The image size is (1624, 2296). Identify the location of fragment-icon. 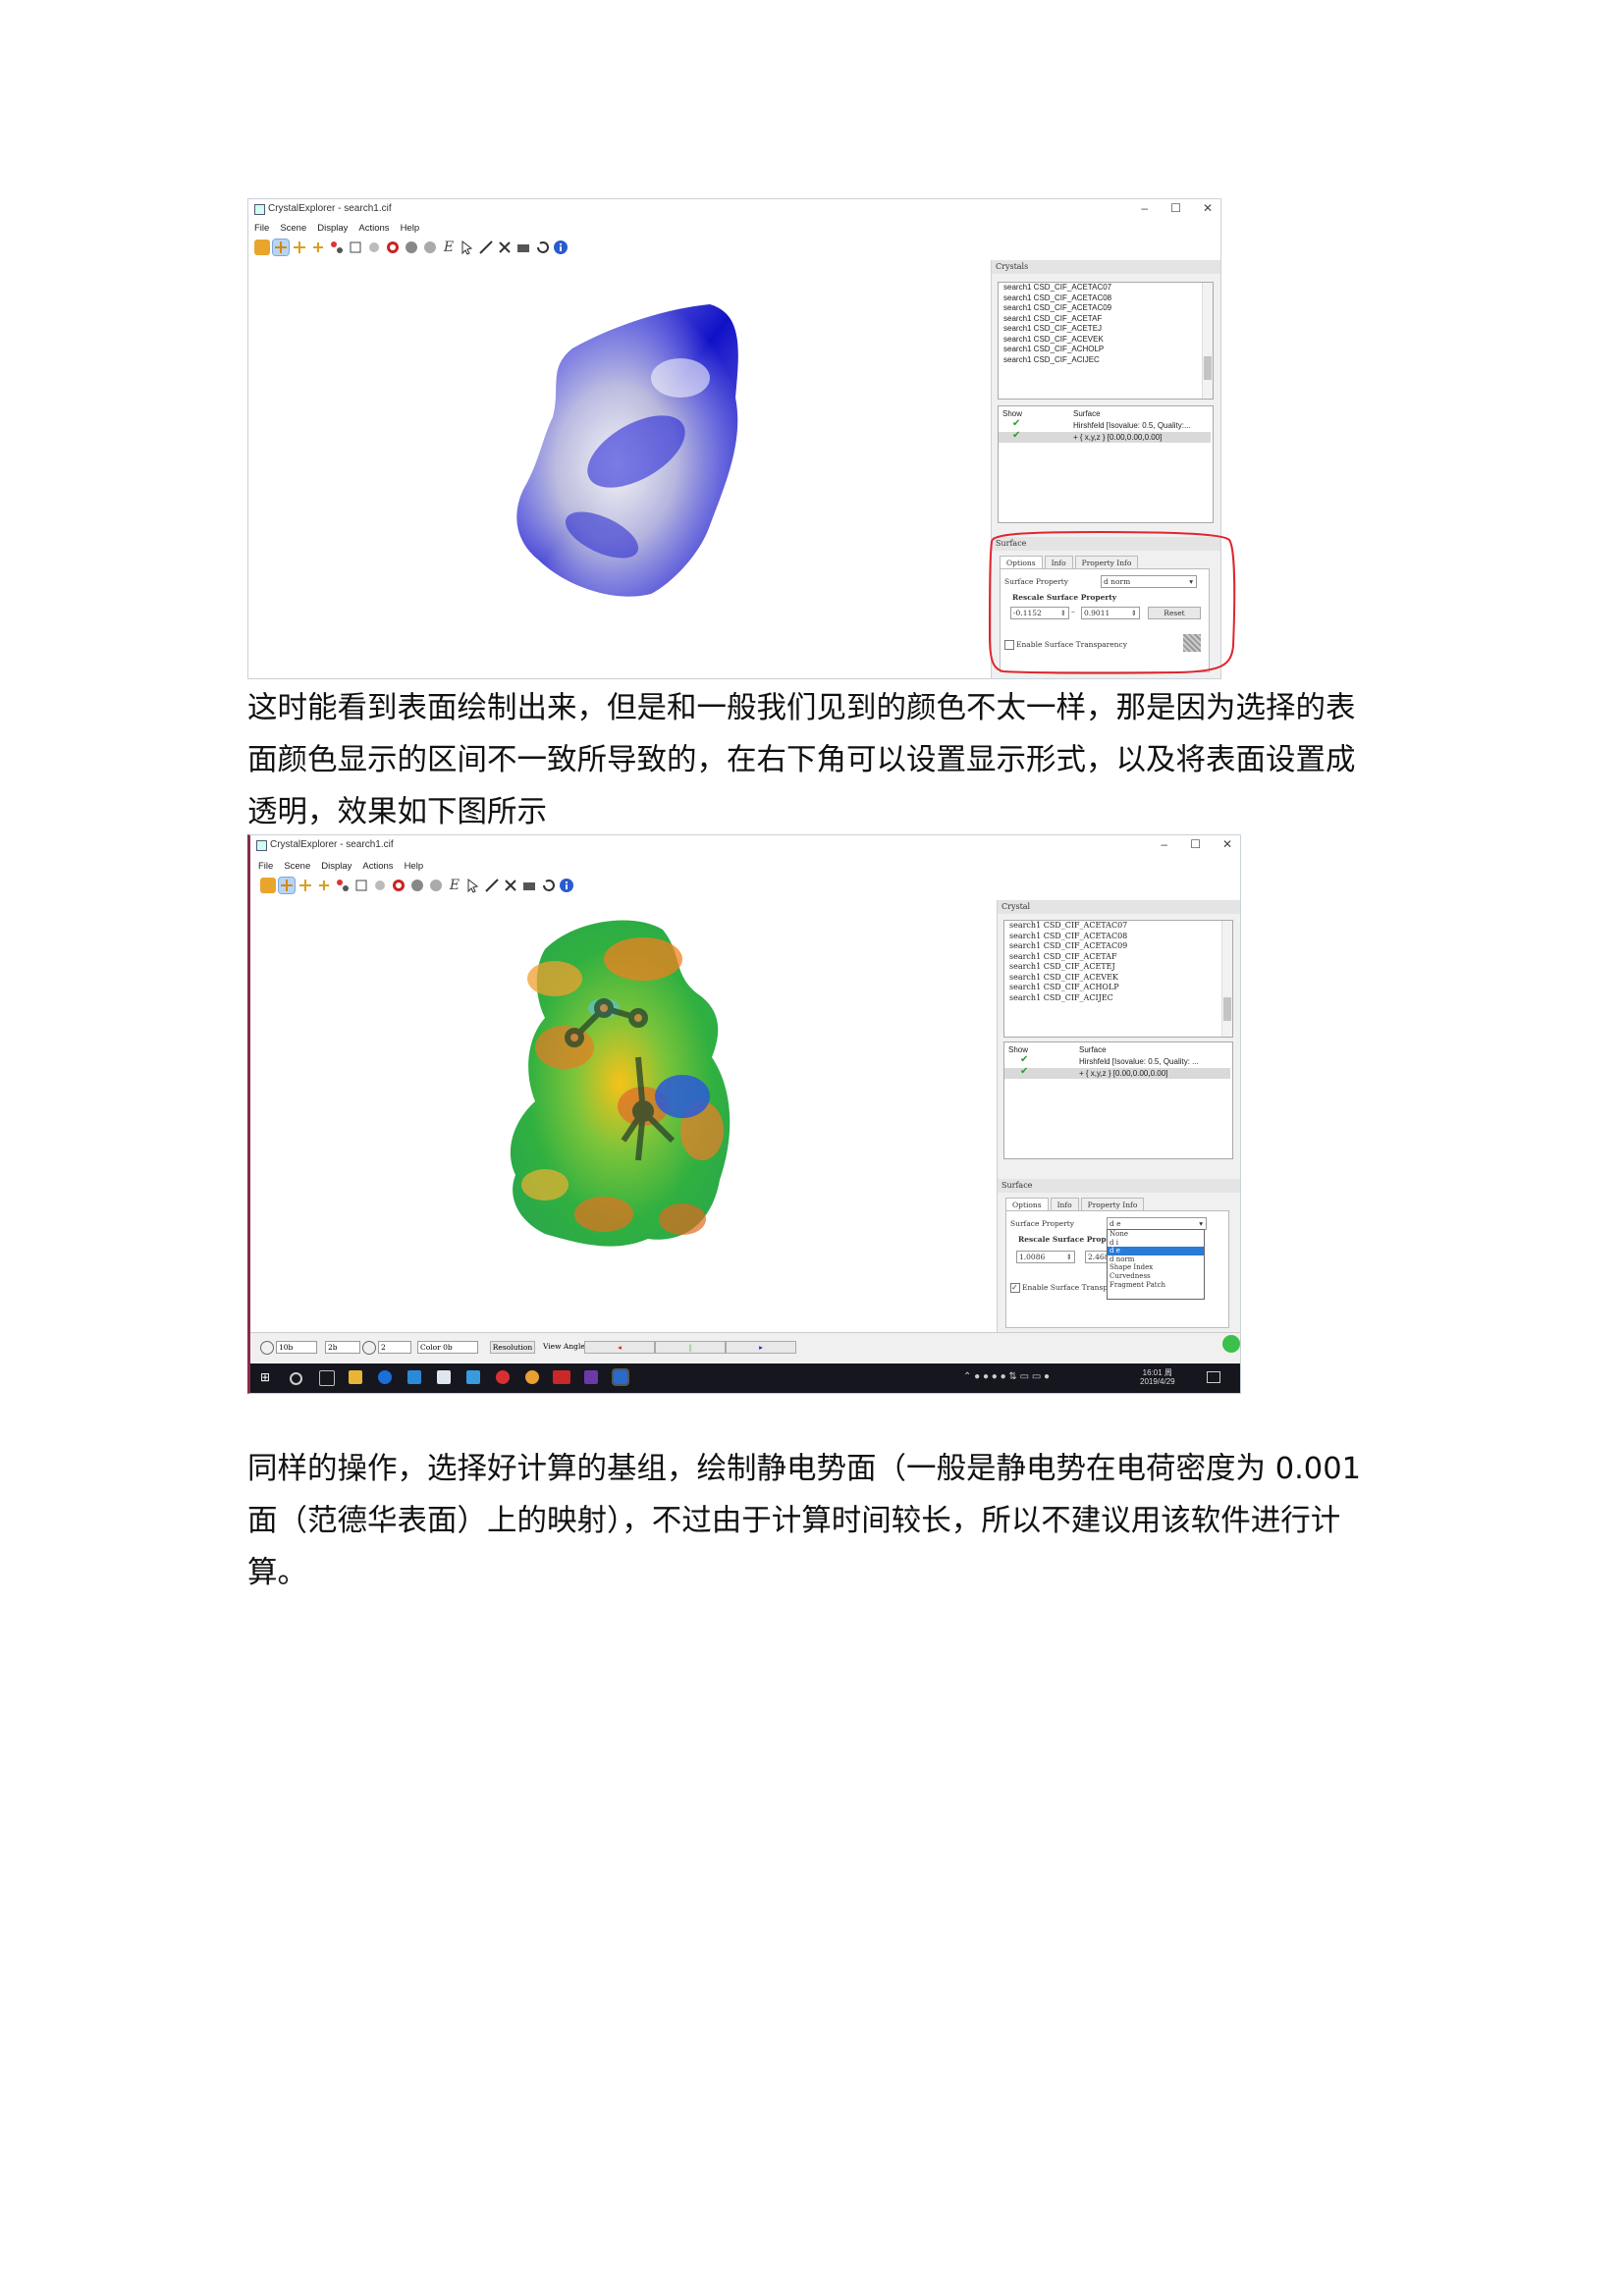
(380, 885).